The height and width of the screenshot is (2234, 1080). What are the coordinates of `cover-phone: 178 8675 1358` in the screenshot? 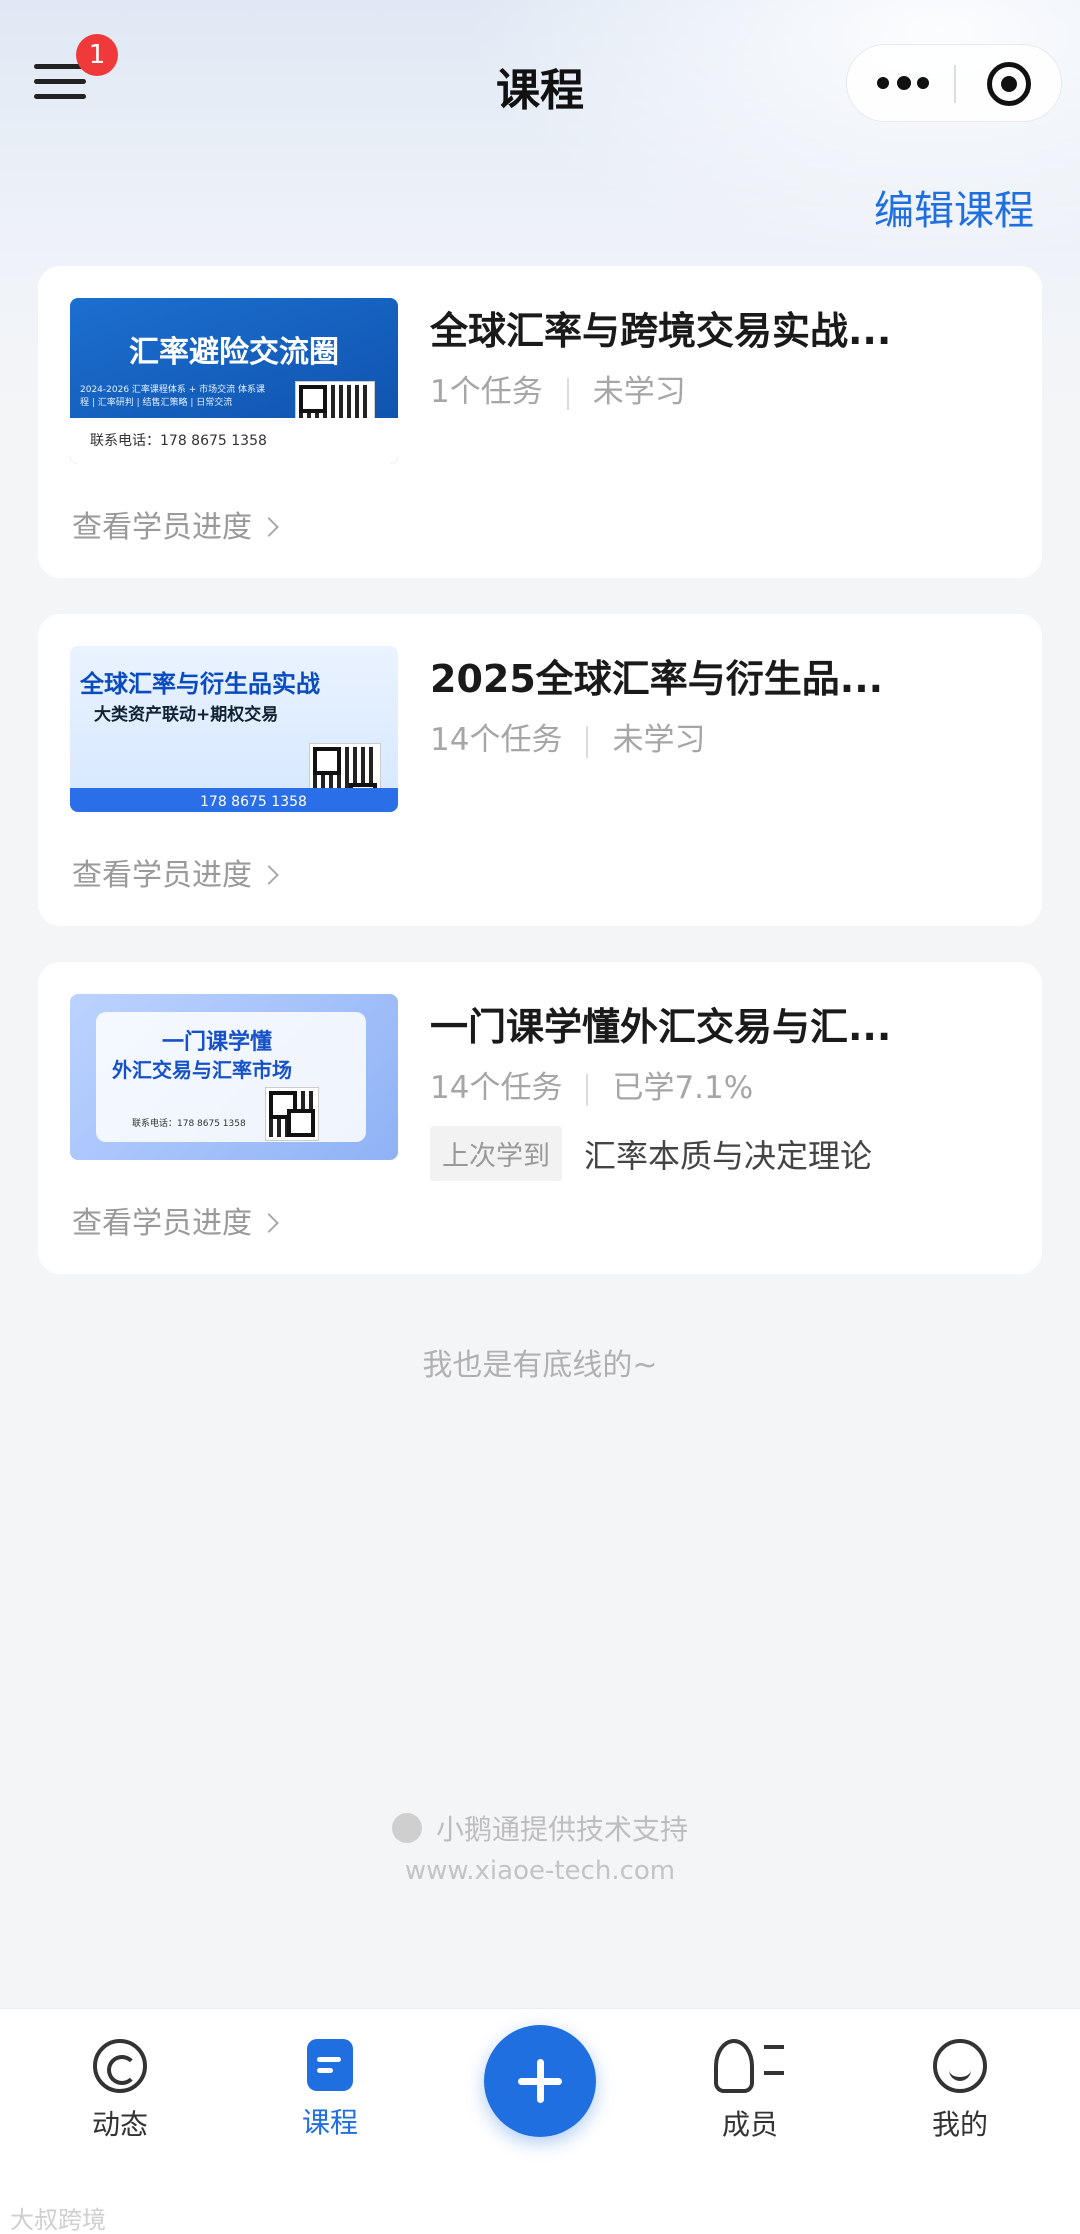 It's located at (253, 802).